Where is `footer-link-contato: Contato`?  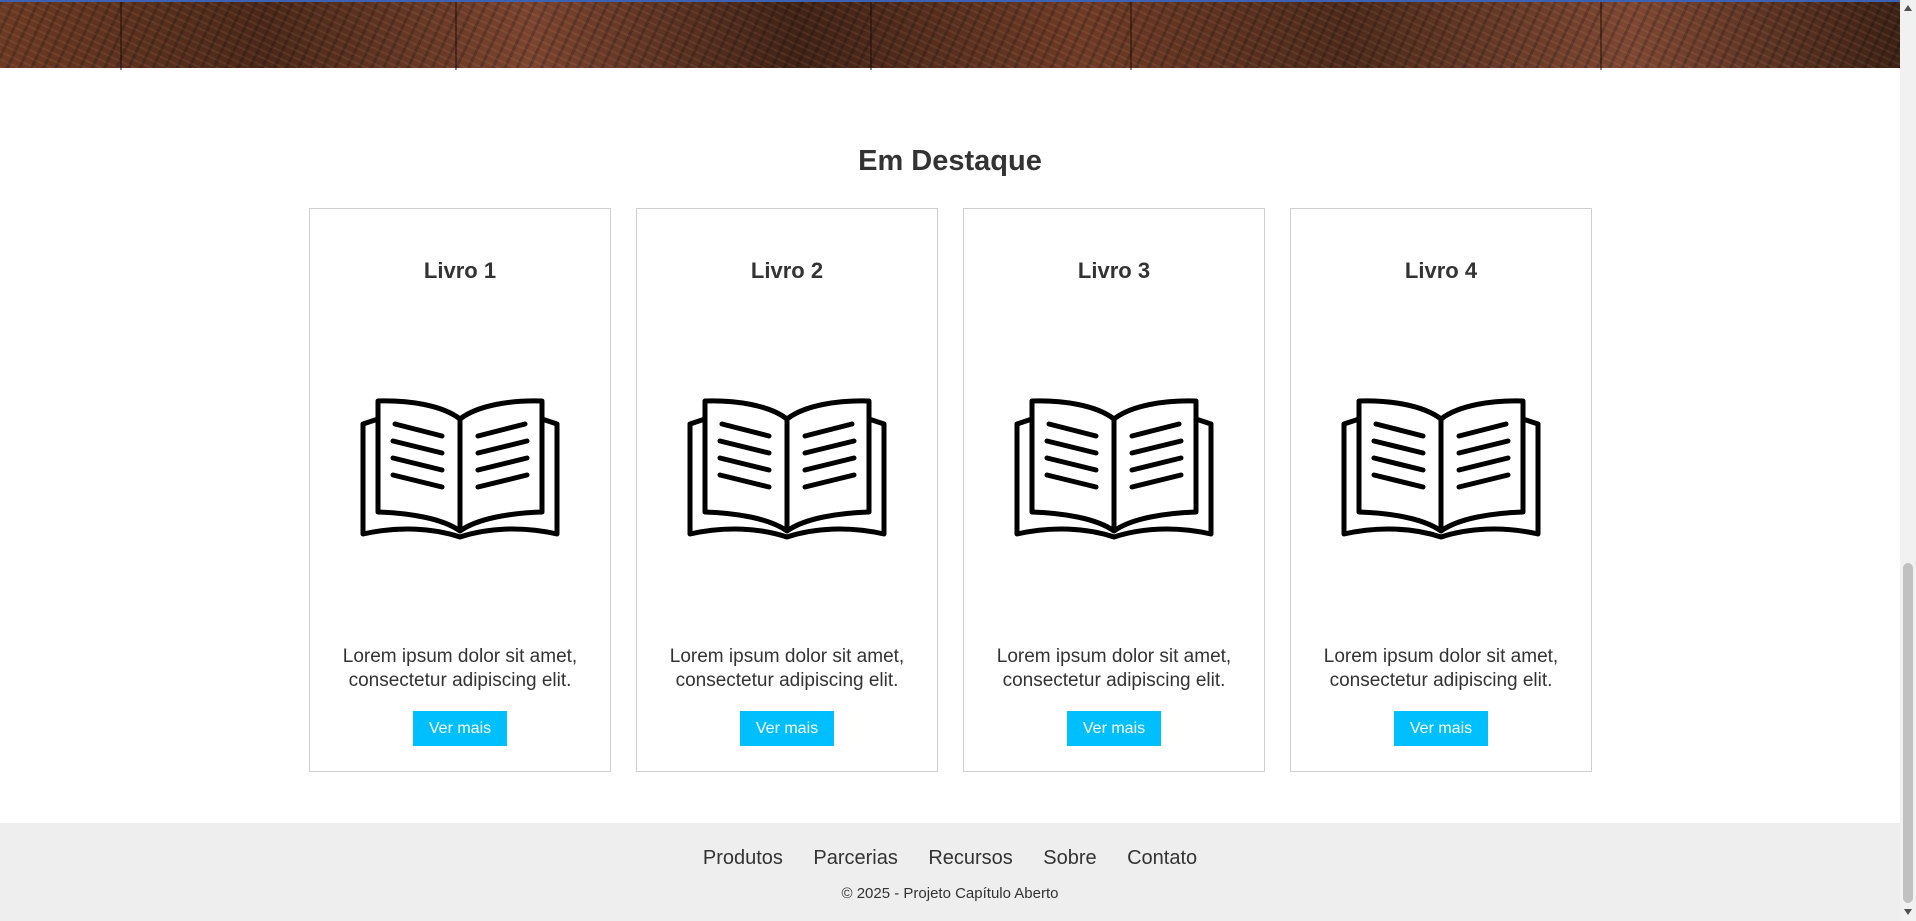 footer-link-contato: Contato is located at coordinates (1162, 858).